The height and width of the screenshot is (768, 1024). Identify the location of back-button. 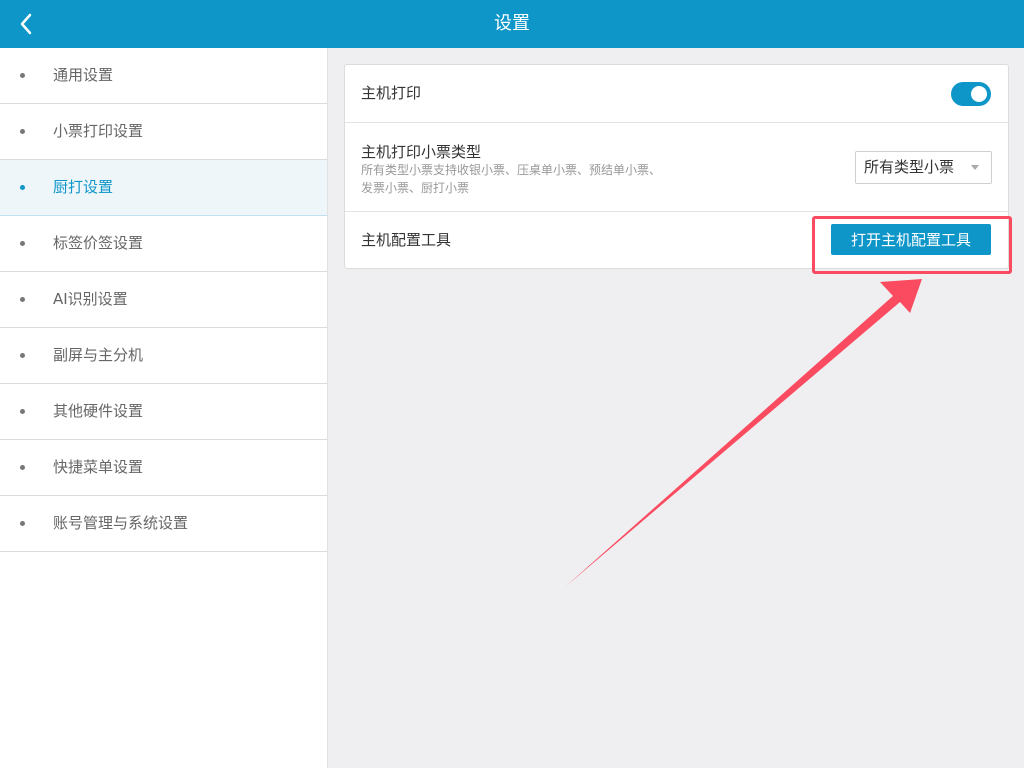
(26, 24).